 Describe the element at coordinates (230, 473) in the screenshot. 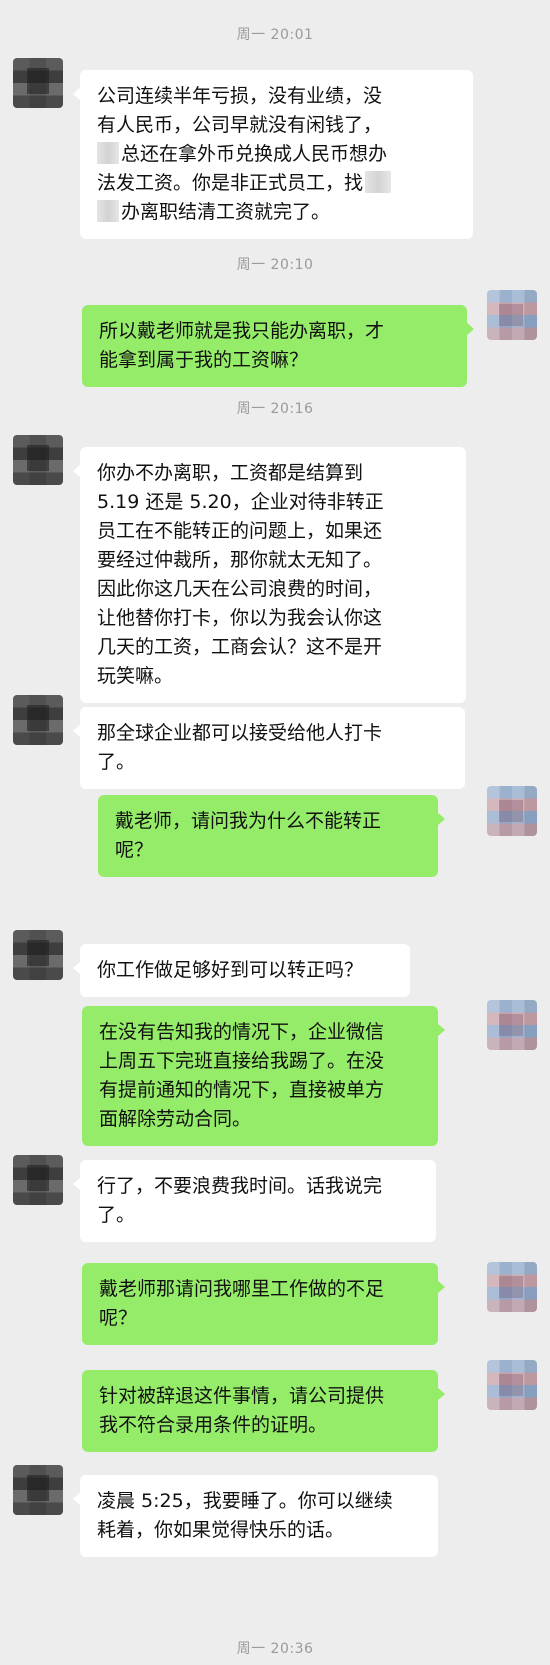

I see `message-line: 你办不办离职，工资都是结算到` at that location.